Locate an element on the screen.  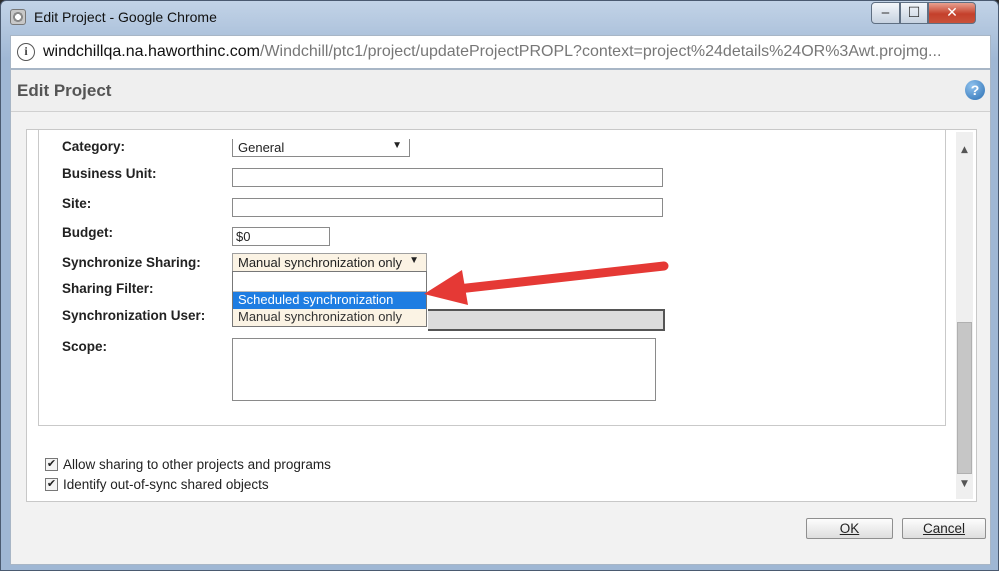
scroll-up-icon: ▲ is located at coordinates (964, 150).